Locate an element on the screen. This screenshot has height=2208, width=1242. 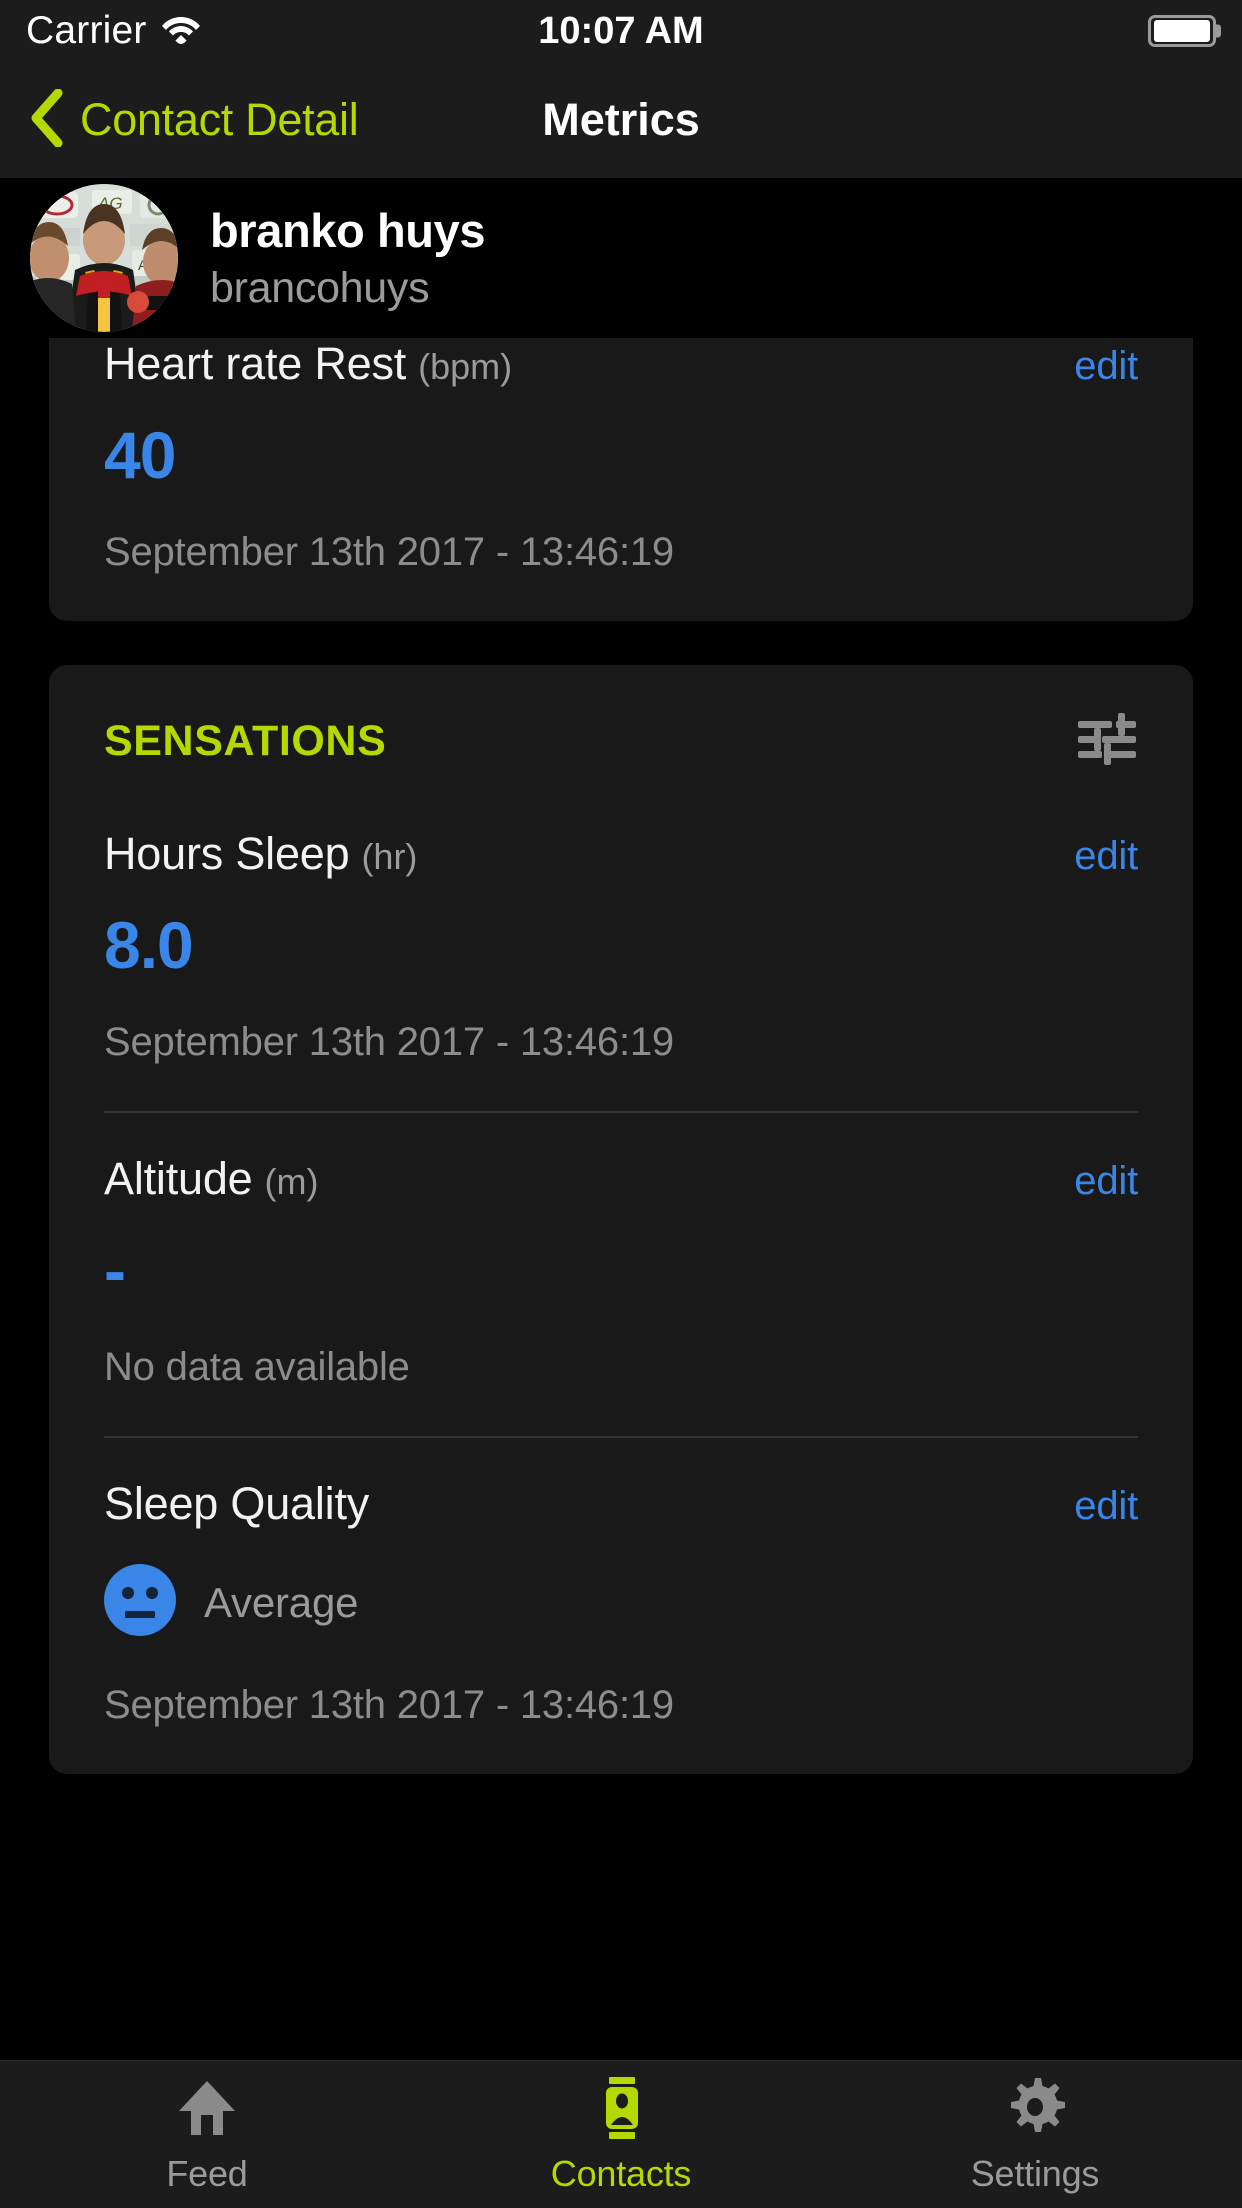
tab-label: Feed is located at coordinates (207, 2173).